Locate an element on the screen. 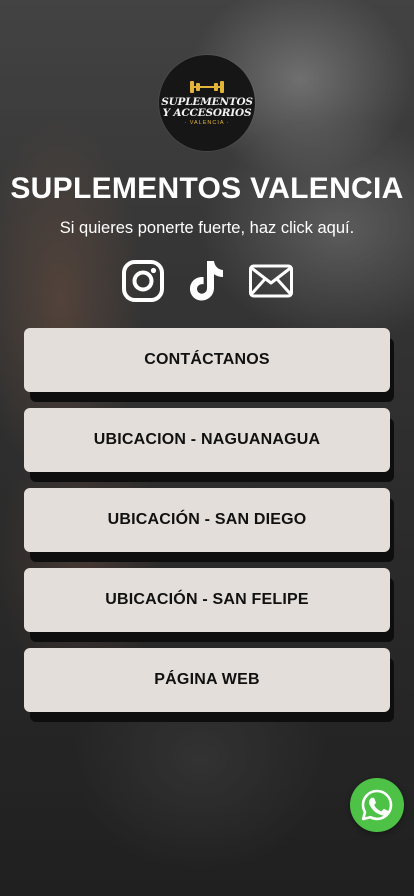 The width and height of the screenshot is (414, 896). profile-title: SUPLEMENTOS VALENCIA is located at coordinates (207, 188).